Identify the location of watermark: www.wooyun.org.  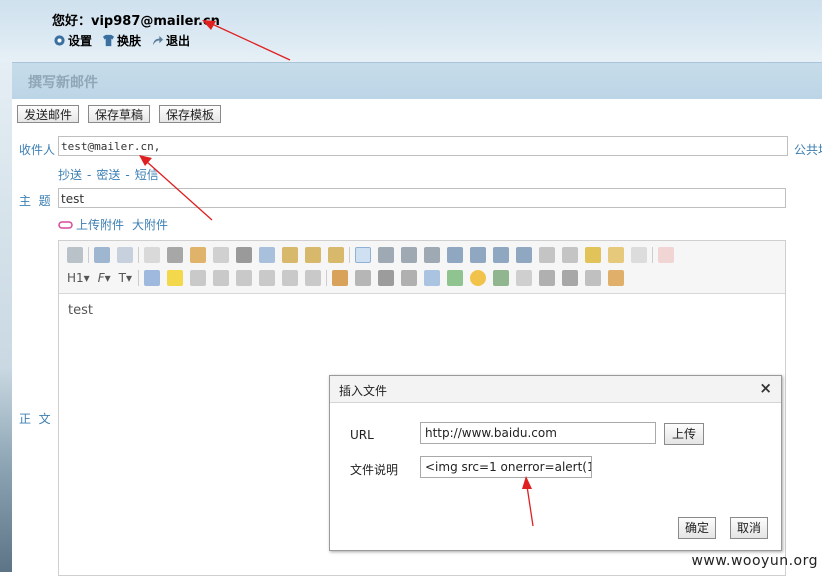
(754, 561).